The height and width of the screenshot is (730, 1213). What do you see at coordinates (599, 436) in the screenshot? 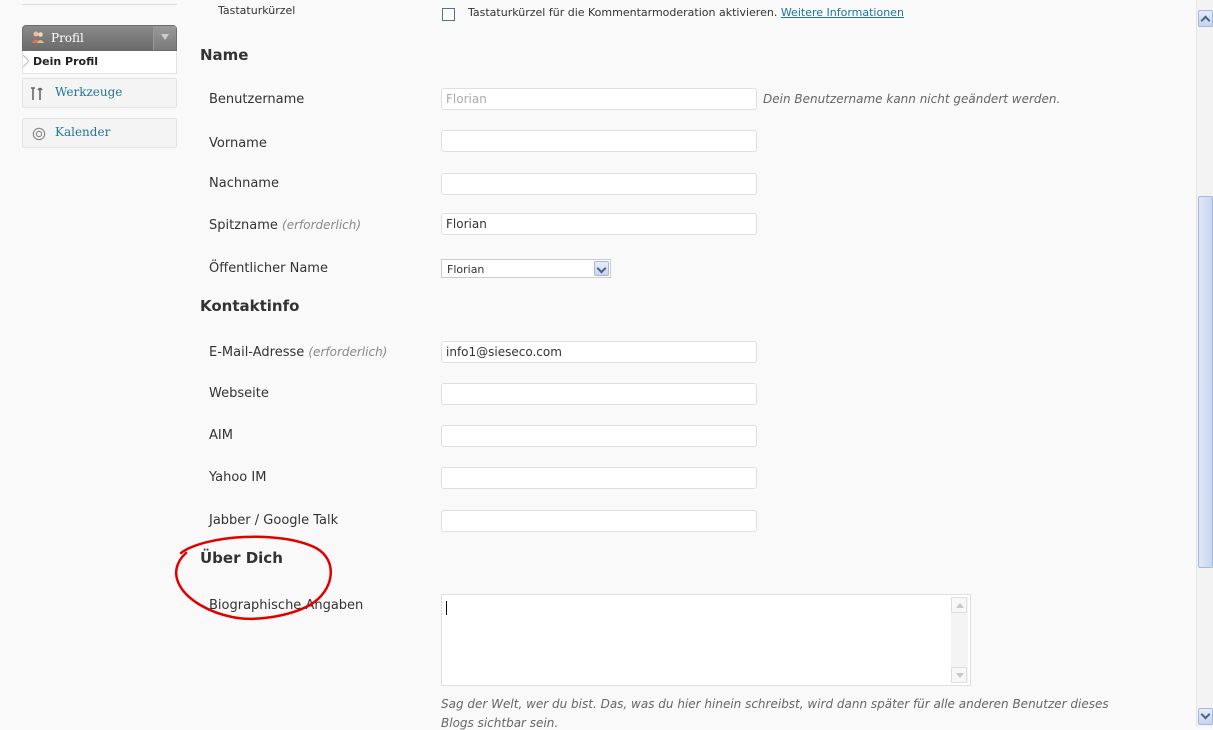
I see `aim-field` at bounding box center [599, 436].